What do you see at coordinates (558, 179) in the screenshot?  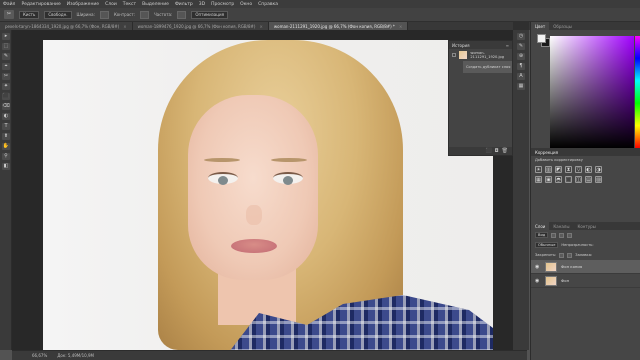 I see `channel-mixer-icon: ◓` at bounding box center [558, 179].